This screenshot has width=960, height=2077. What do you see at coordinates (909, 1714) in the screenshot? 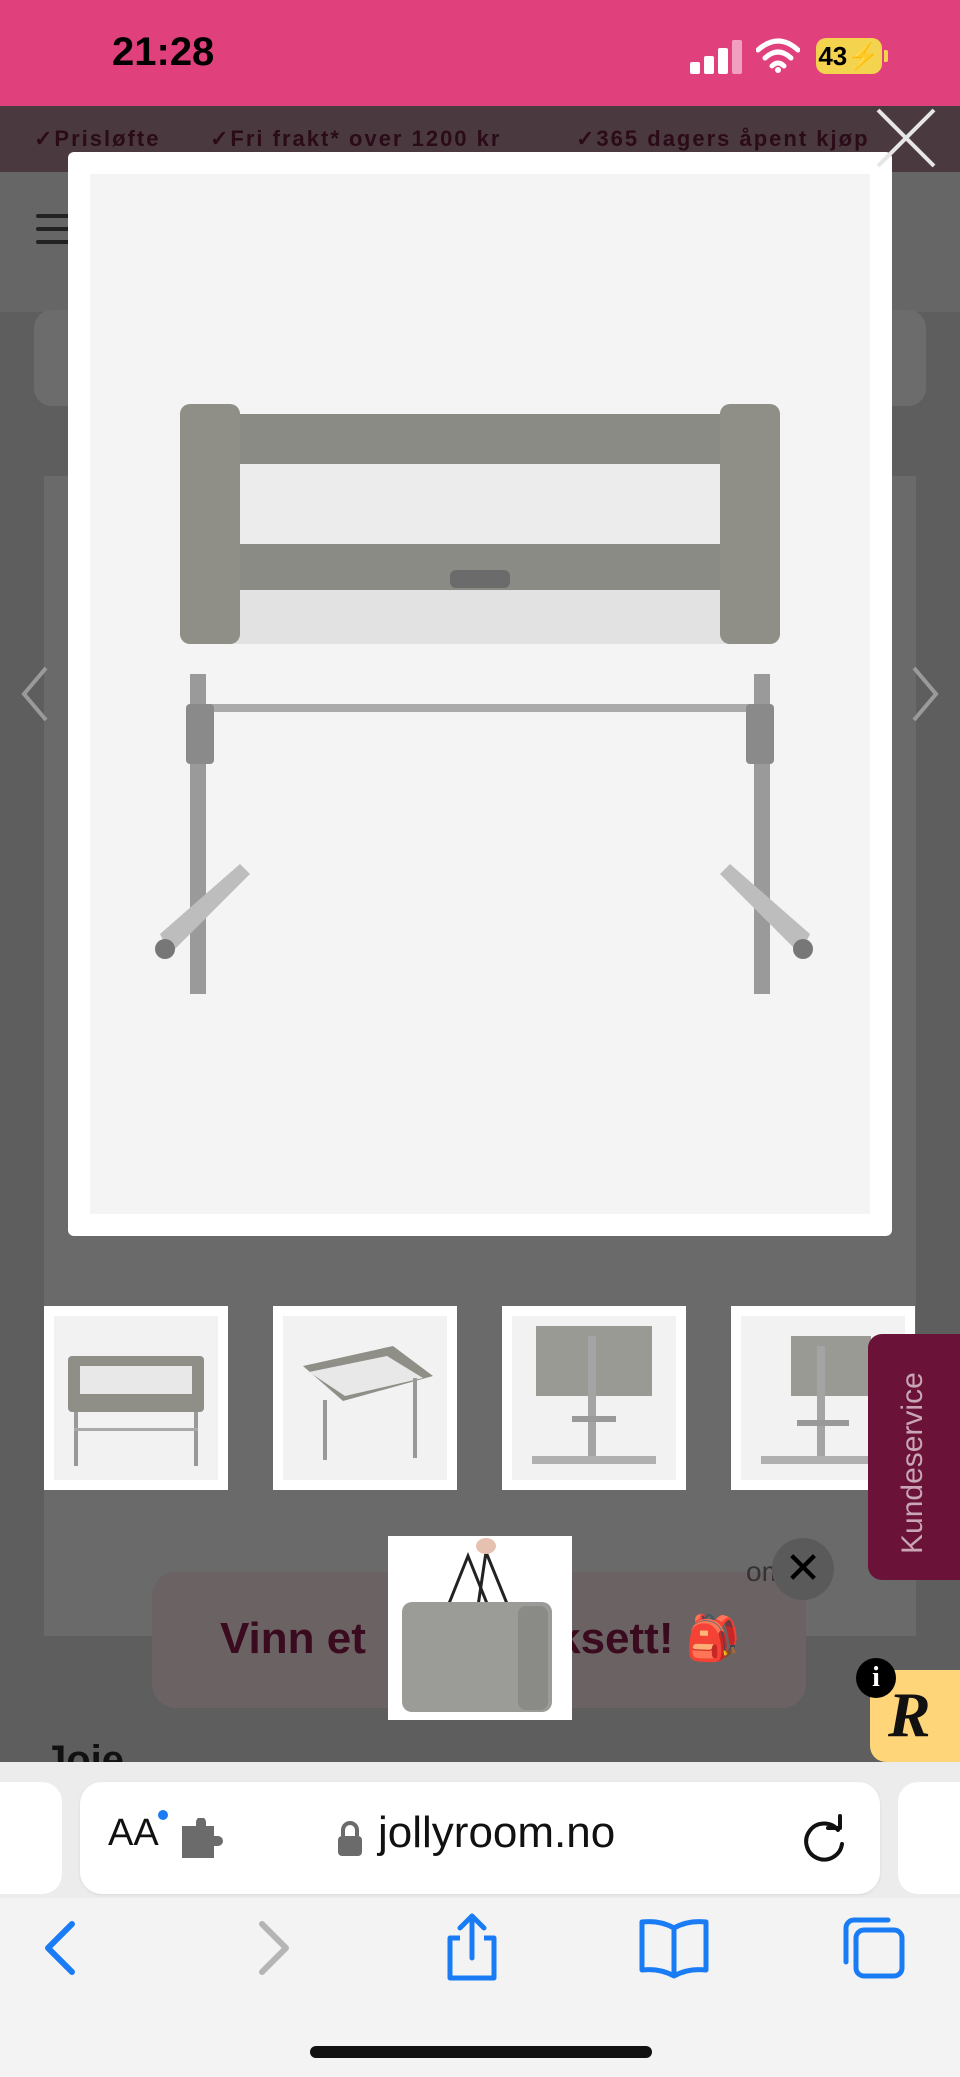
I see `rewards-logo: R` at bounding box center [909, 1714].